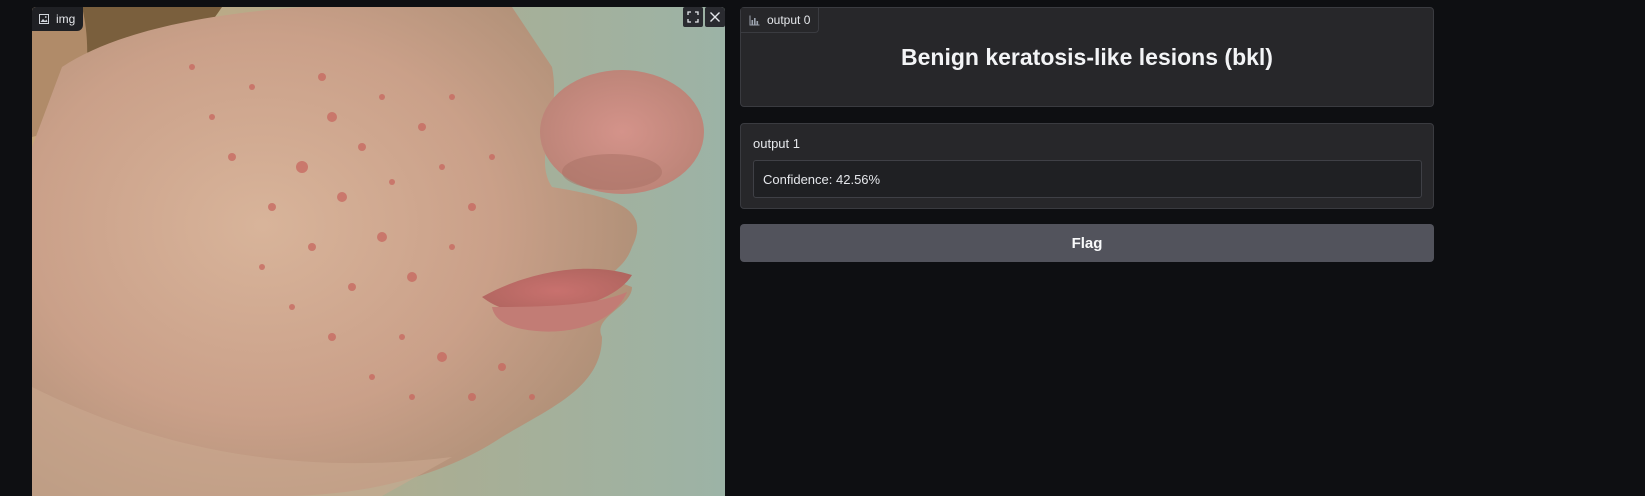  What do you see at coordinates (66, 19) in the screenshot?
I see `image-label-text: img` at bounding box center [66, 19].